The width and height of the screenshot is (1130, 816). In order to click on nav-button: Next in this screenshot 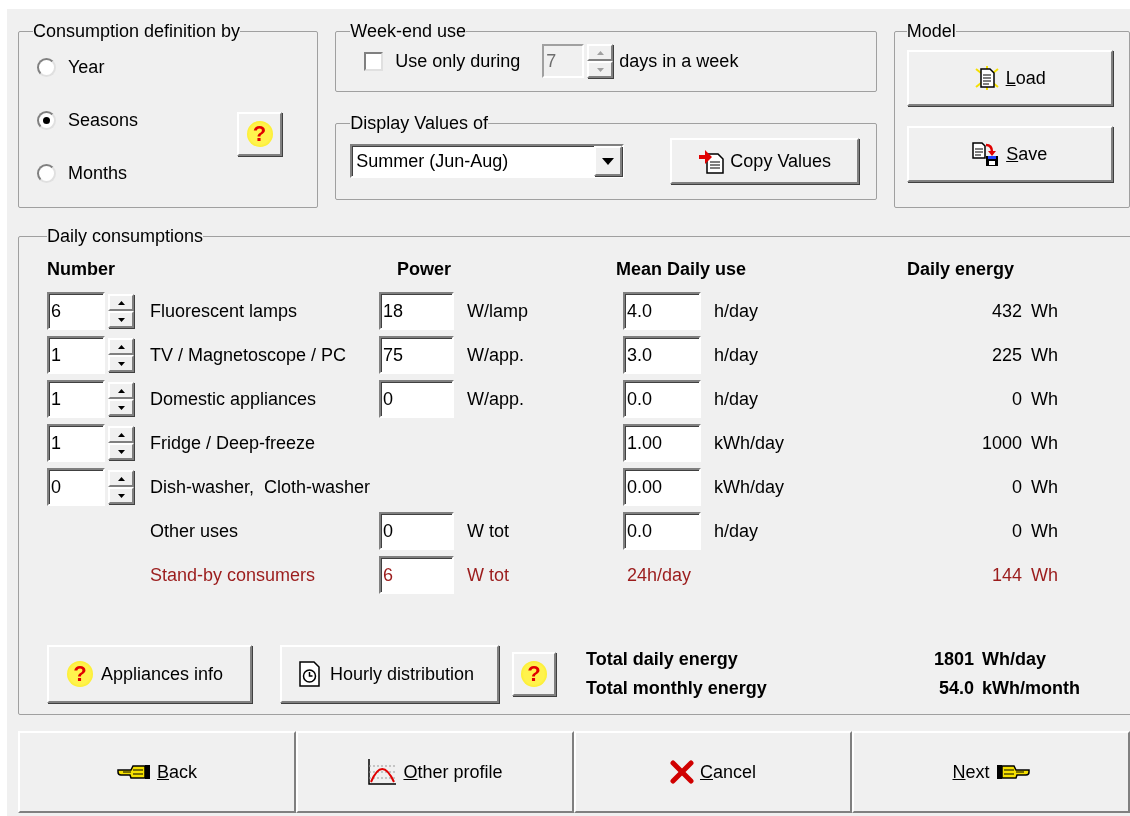, I will do `click(991, 772)`.